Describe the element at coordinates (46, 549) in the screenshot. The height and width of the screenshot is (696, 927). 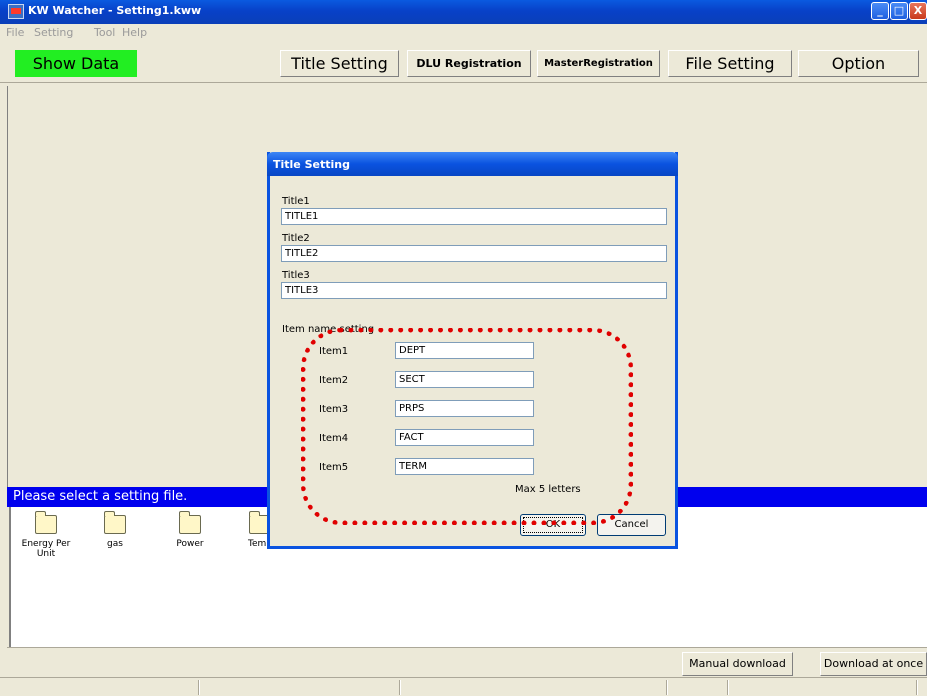
I see `file-item-label: Energy Per Unit` at that location.